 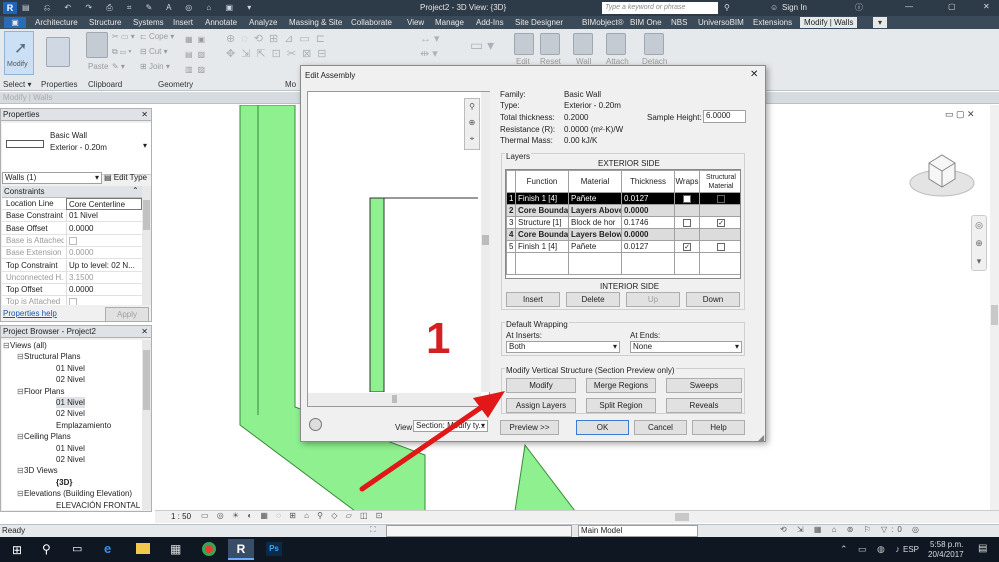 What do you see at coordinates (175, 549) in the screenshot?
I see `calculator-icon: ▦` at bounding box center [175, 549].